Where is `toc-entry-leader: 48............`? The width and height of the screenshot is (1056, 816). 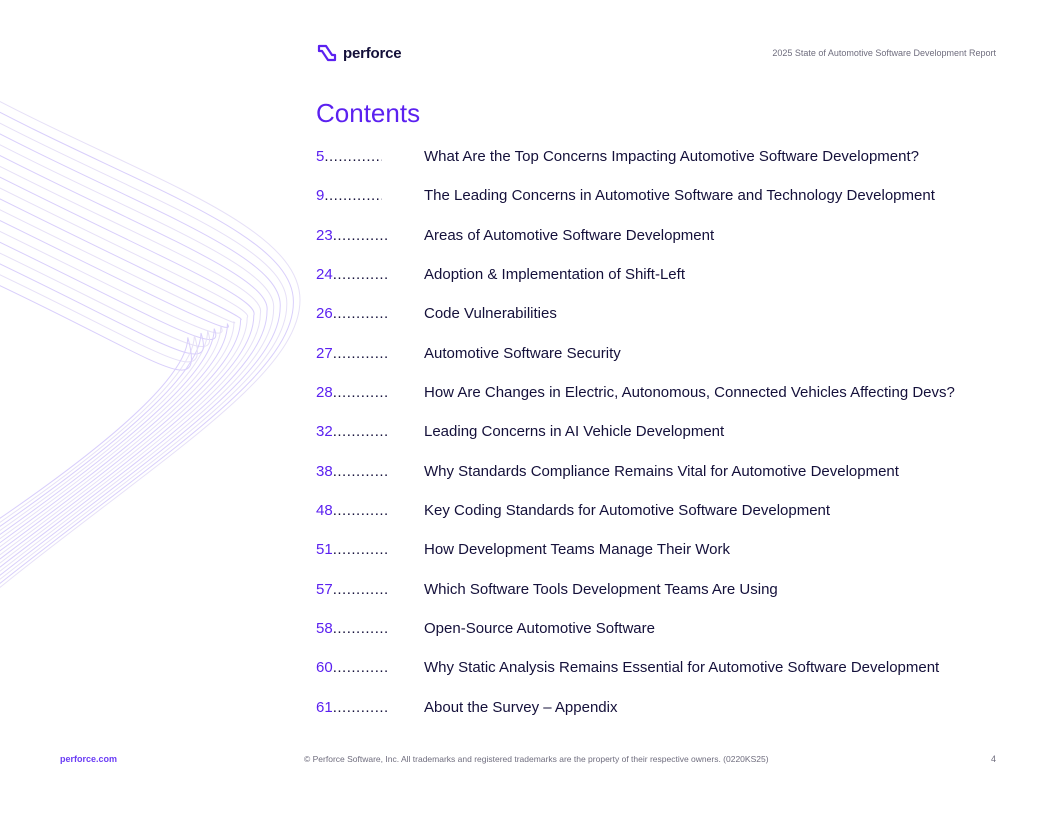 toc-entry-leader: 48............ is located at coordinates (358, 511).